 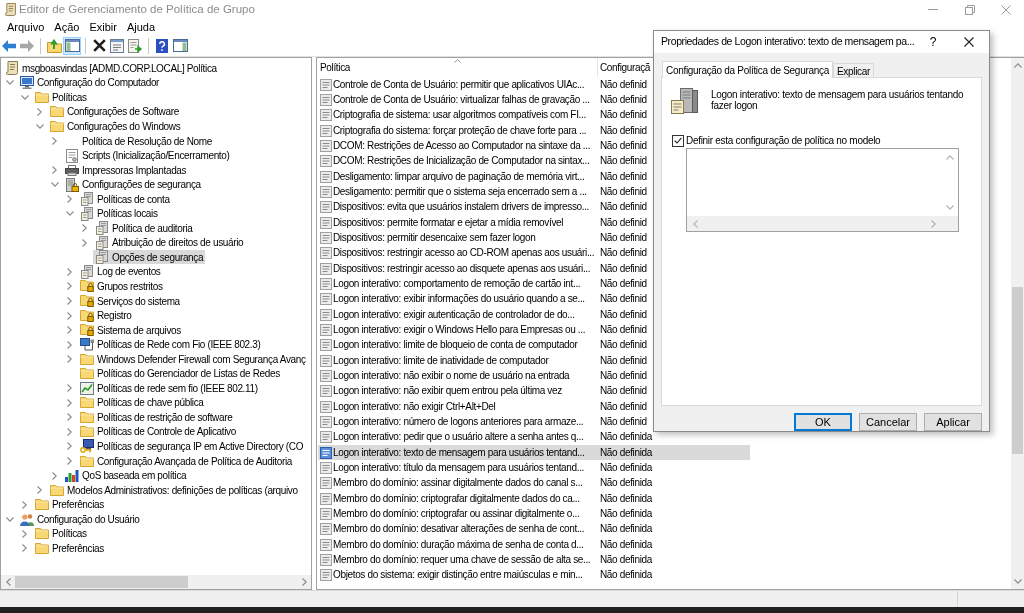 I want to click on tree-item: Políticas de restrição de software, so click(x=156, y=417).